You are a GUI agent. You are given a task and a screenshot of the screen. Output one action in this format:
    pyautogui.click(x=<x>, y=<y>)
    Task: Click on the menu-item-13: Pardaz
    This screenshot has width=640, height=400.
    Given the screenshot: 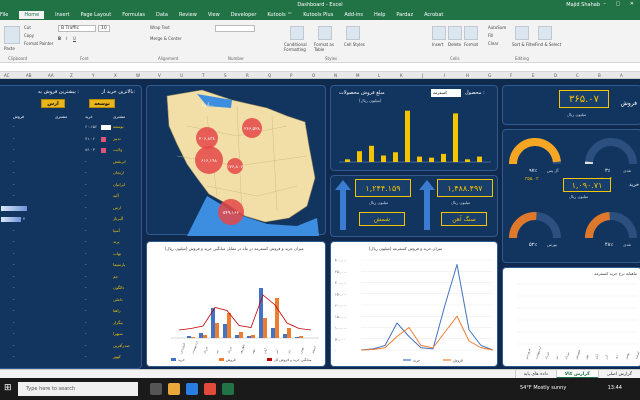 What is the action you would take?
    pyautogui.click(x=404, y=15)
    